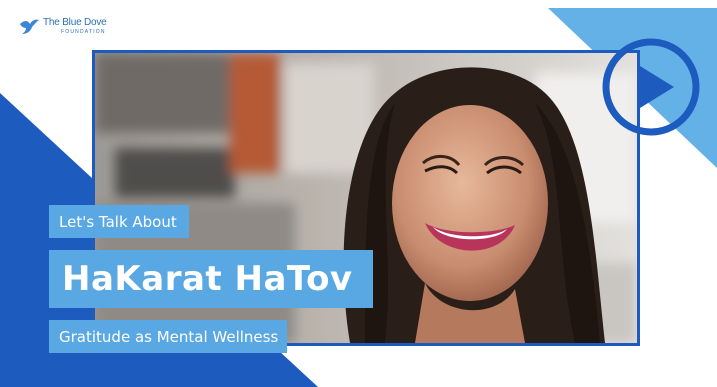 This screenshot has height=387, width=717. Describe the element at coordinates (29, 26) in the screenshot. I see `dove-icon` at that location.